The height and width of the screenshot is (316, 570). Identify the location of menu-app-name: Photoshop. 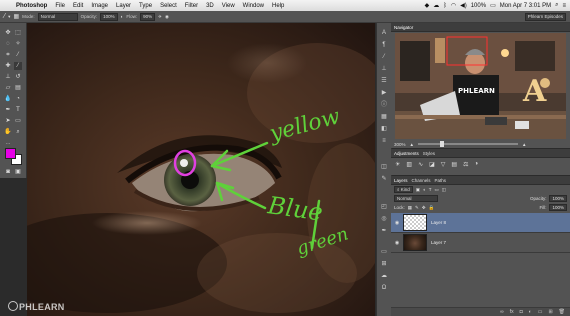
(31, 6).